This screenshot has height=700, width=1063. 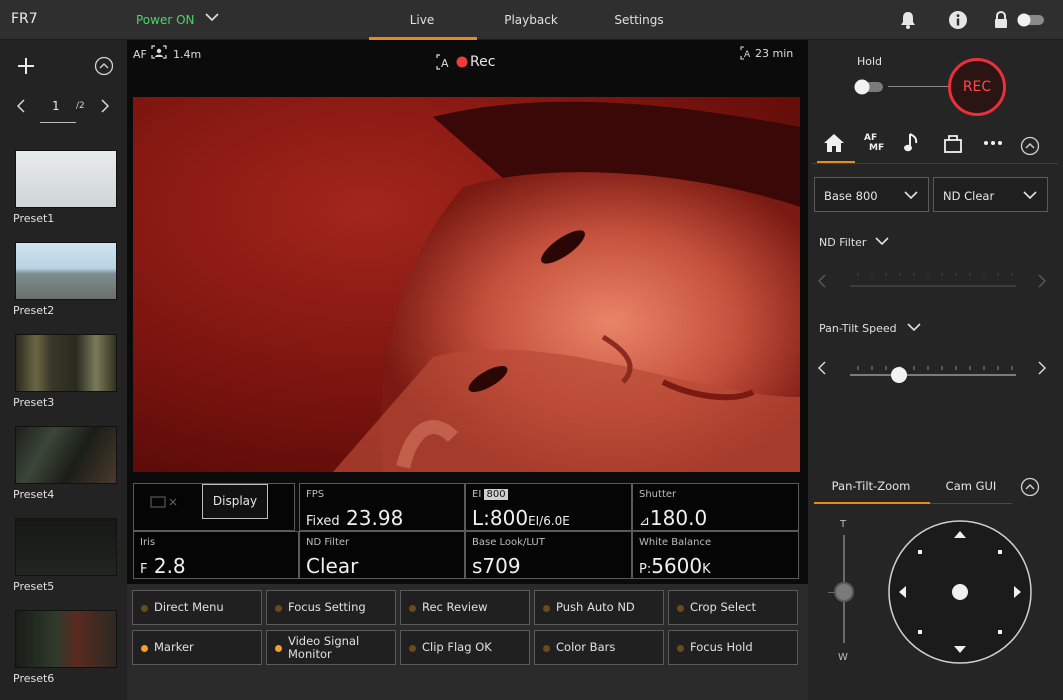 I want to click on face-detect-icon, so click(x=159, y=52).